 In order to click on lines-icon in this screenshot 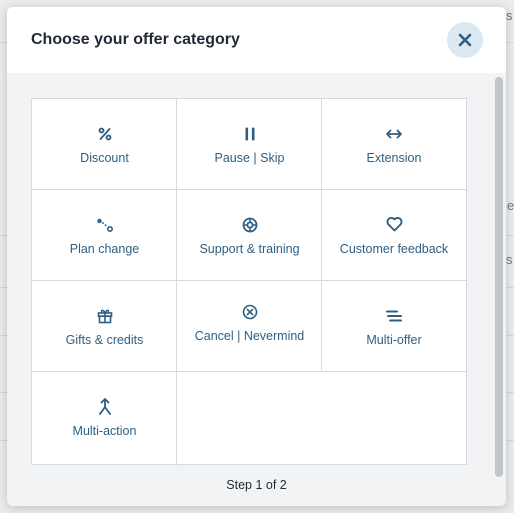, I will do `click(394, 316)`.